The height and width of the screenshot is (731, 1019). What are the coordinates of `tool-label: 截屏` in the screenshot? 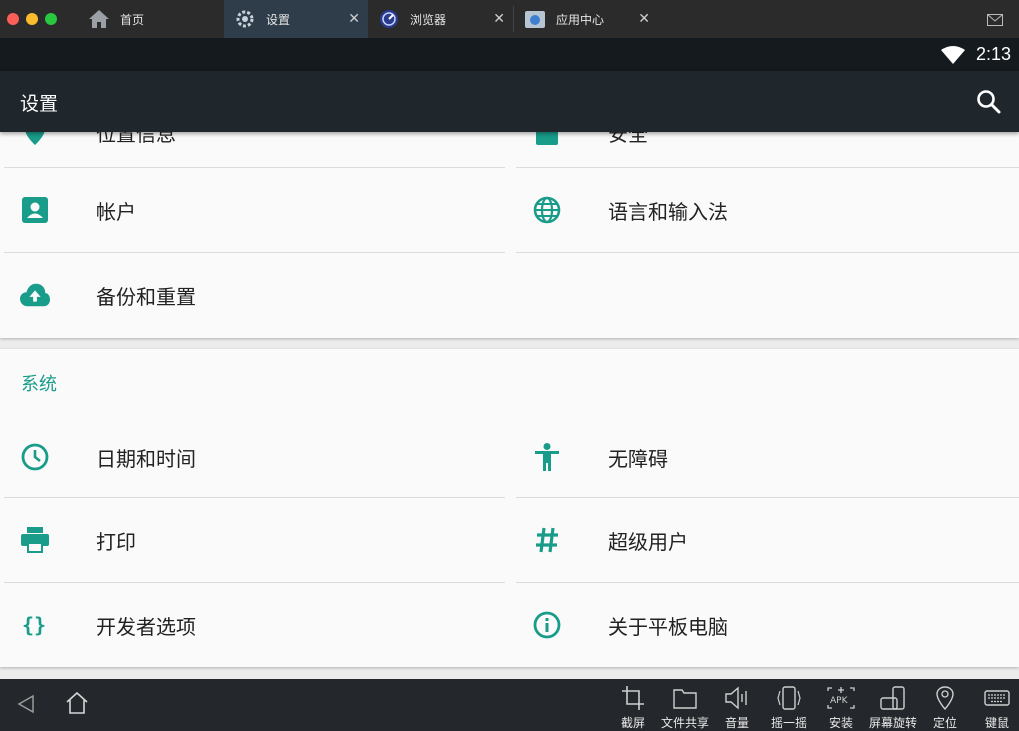 It's located at (632, 723).